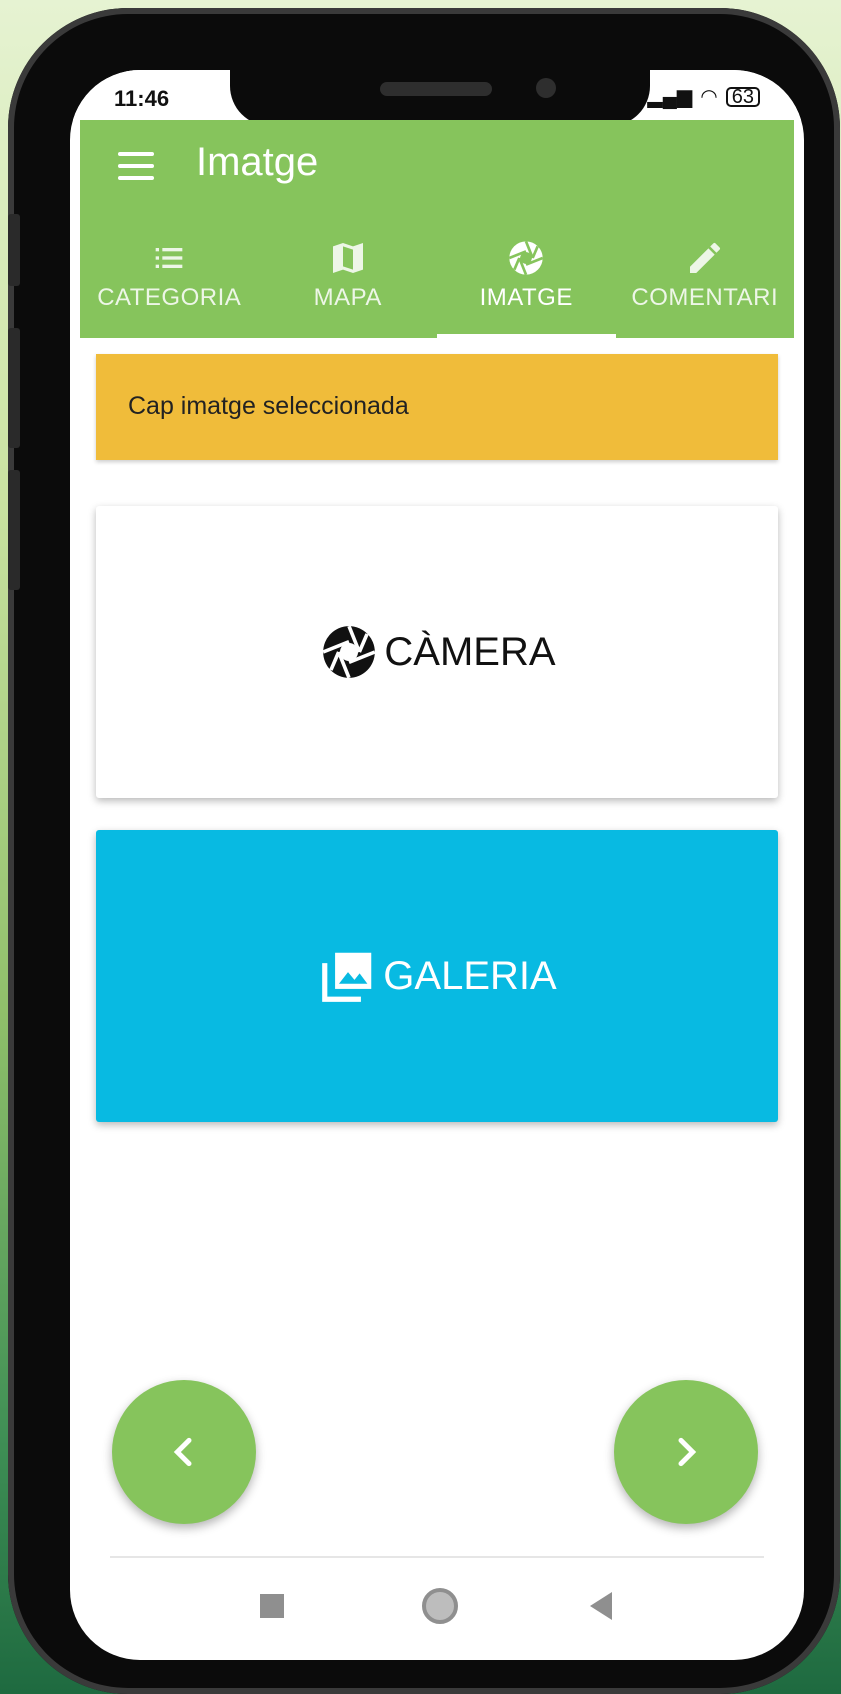 This screenshot has height=1694, width=841. What do you see at coordinates (709, 97) in the screenshot?
I see `wifi-icon: ◠` at bounding box center [709, 97].